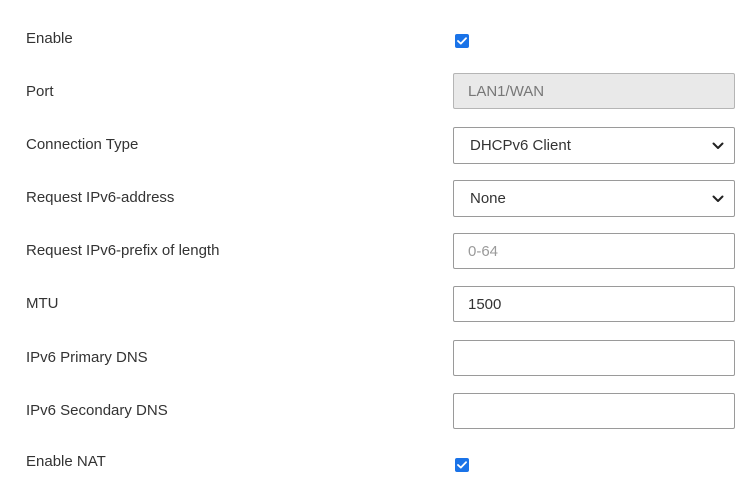 The height and width of the screenshot is (488, 750). Describe the element at coordinates (594, 91) in the screenshot. I see `port-field` at that location.